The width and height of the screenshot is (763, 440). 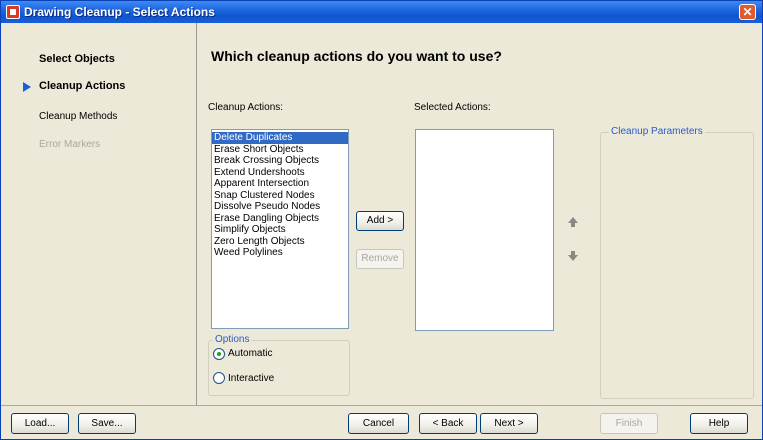 What do you see at coordinates (82, 86) in the screenshot?
I see `step-cleanup-actions: Cleanup Actions` at bounding box center [82, 86].